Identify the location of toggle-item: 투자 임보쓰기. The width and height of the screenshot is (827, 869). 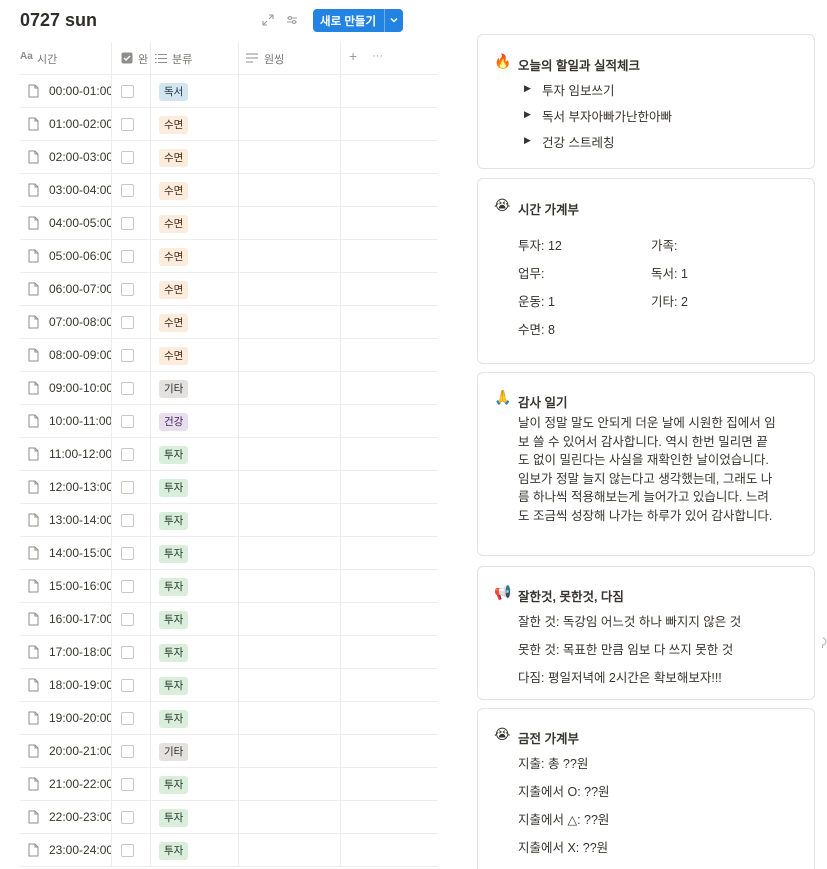
(578, 89).